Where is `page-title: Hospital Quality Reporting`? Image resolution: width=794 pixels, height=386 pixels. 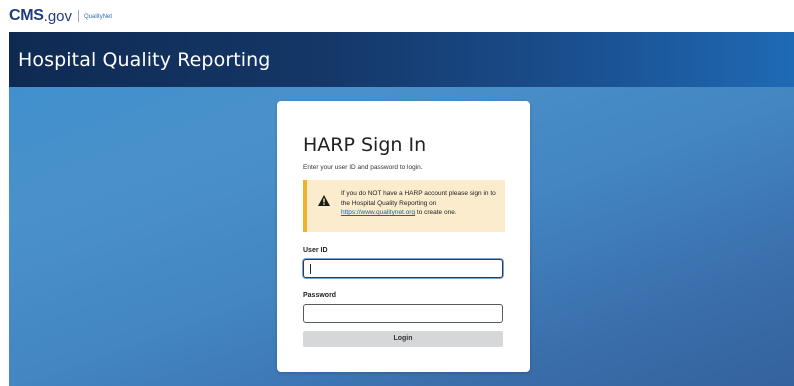 page-title: Hospital Quality Reporting is located at coordinates (144, 60).